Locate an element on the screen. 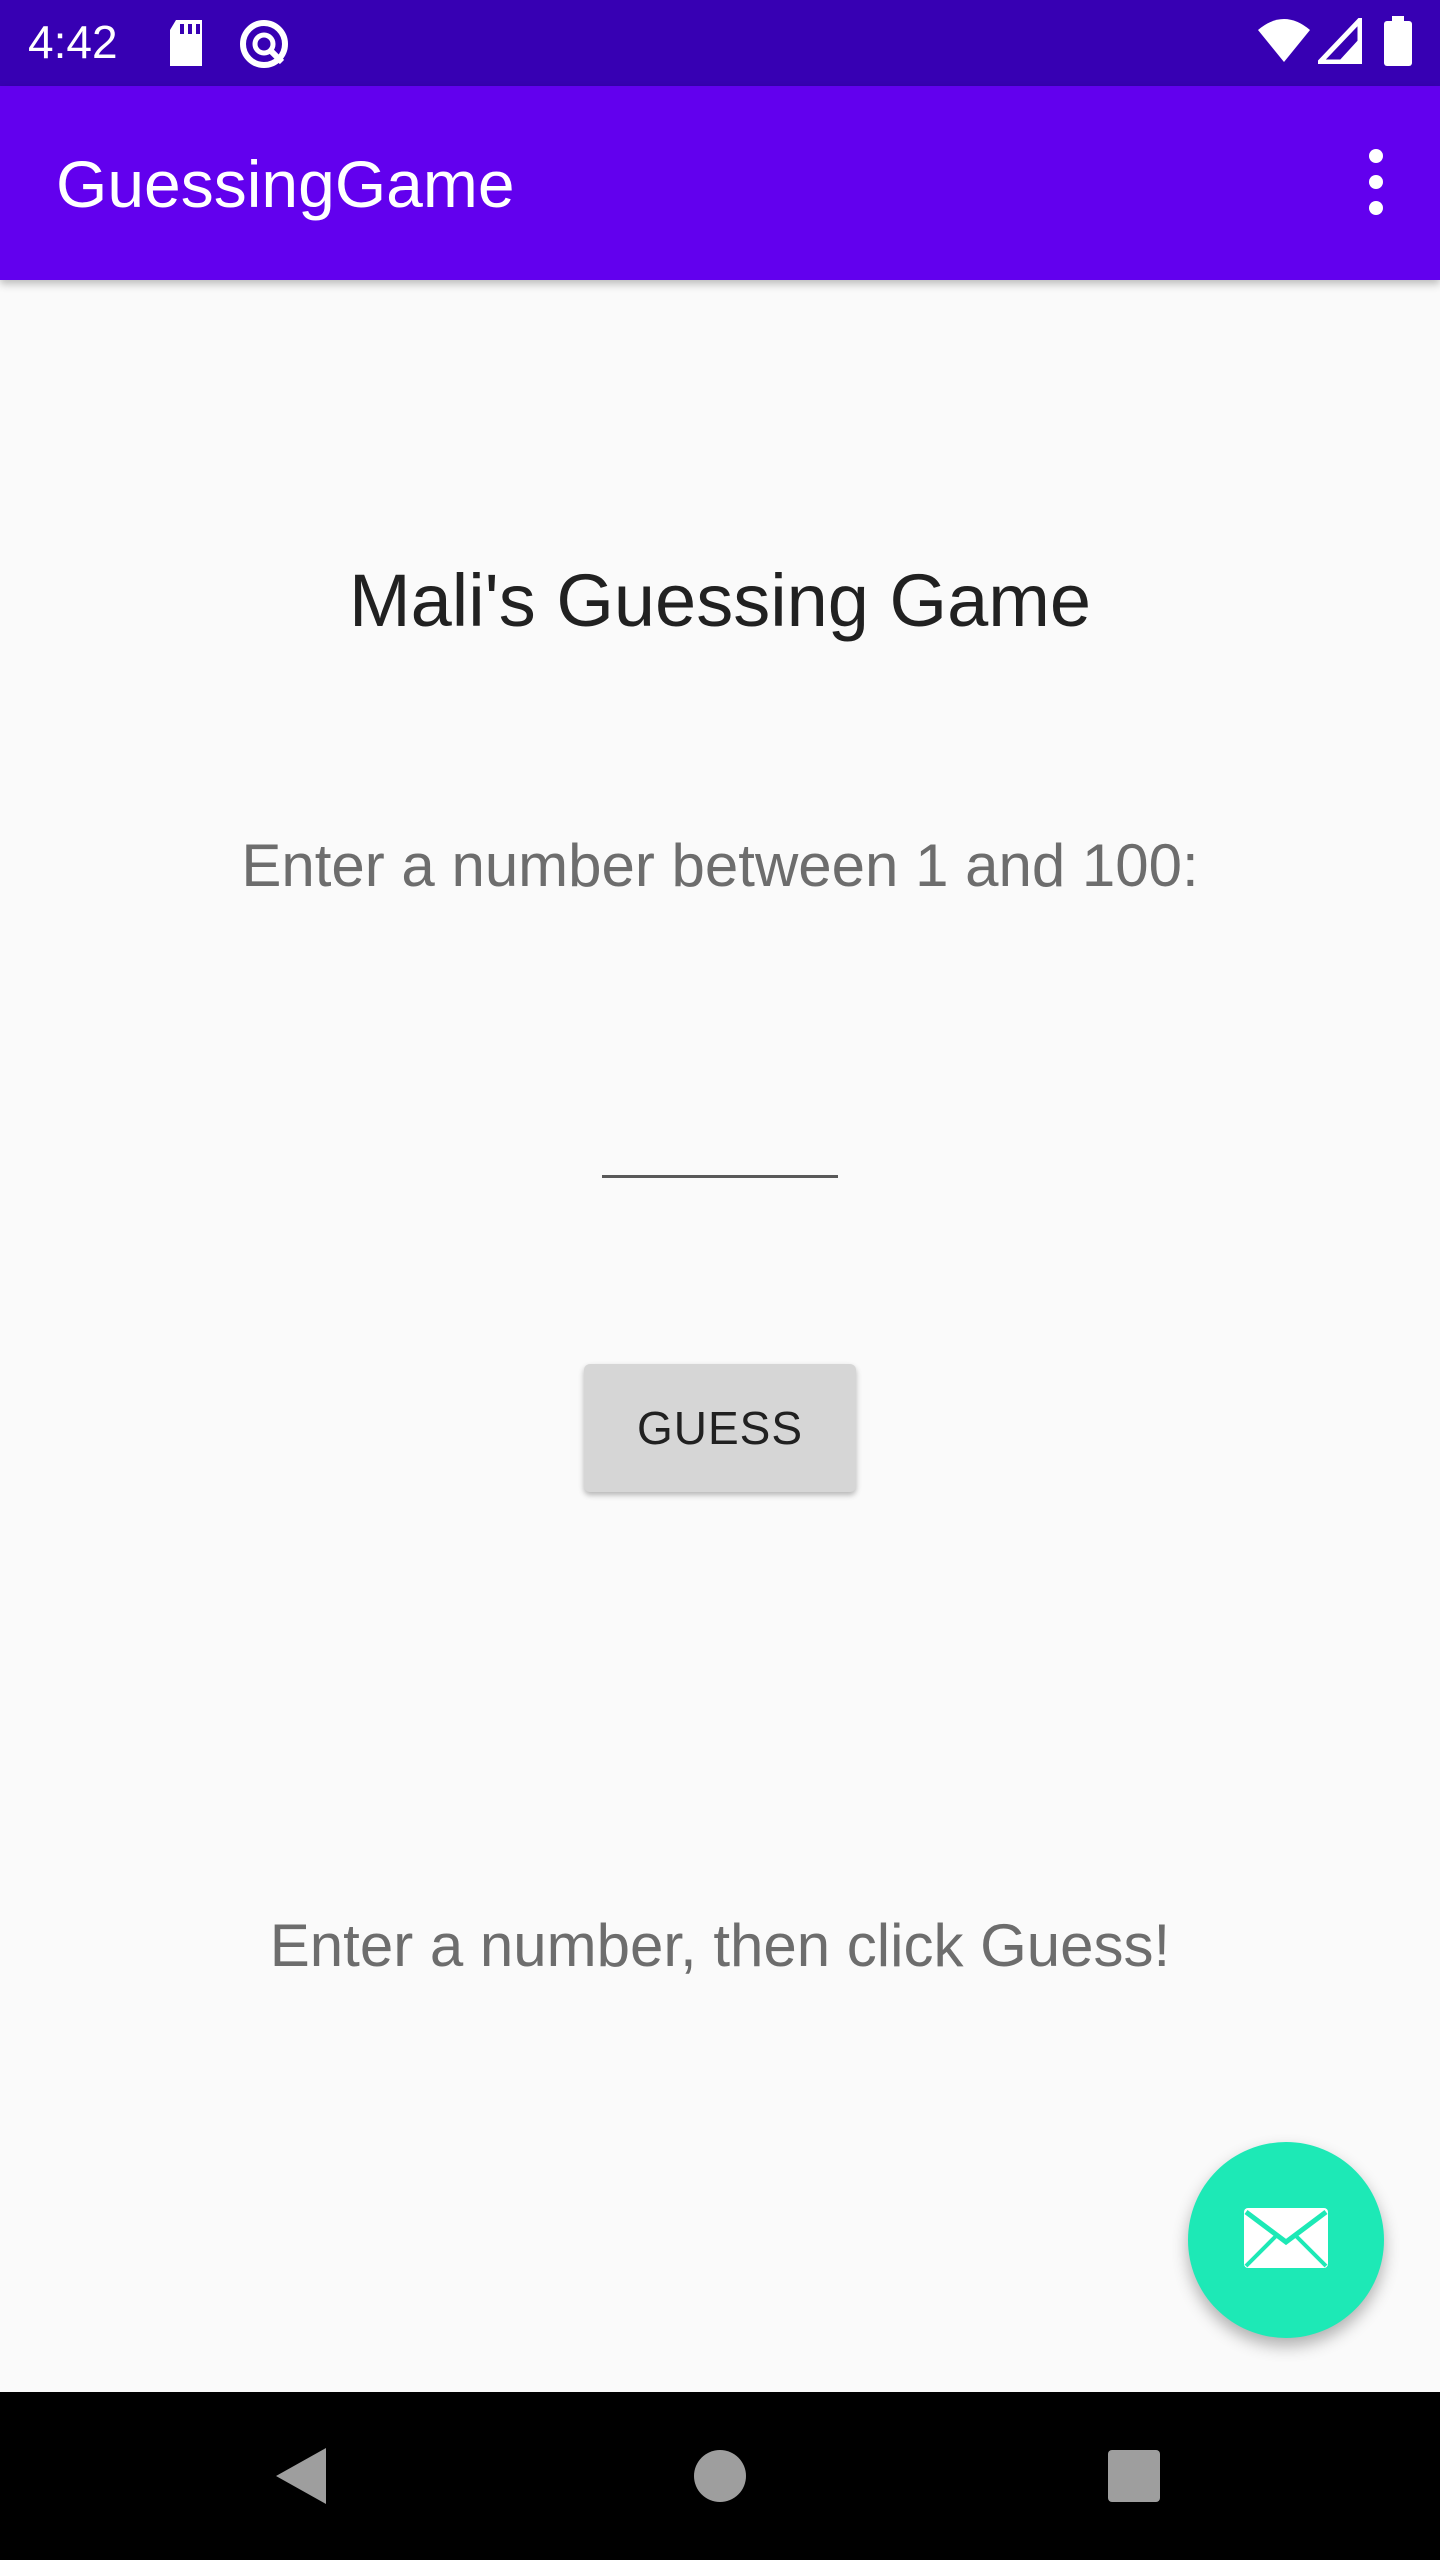 The width and height of the screenshot is (1440, 2560). app-bar: GuessingGame is located at coordinates (720, 183).